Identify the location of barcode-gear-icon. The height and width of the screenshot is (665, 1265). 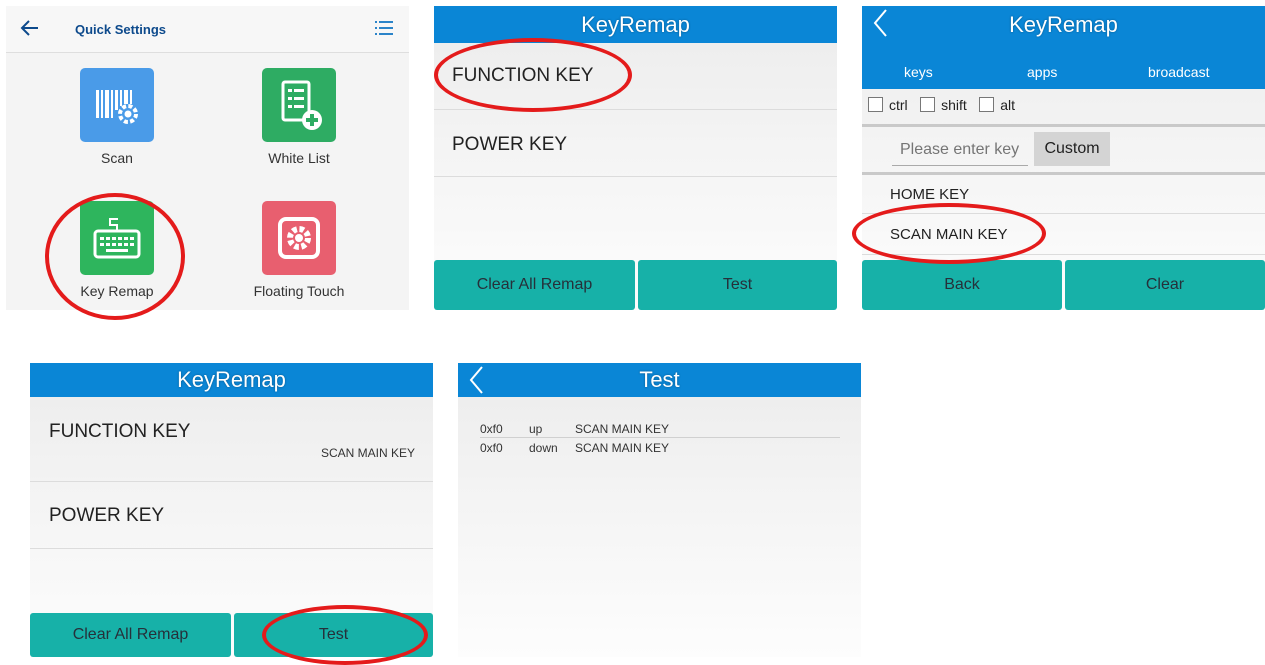
(117, 107).